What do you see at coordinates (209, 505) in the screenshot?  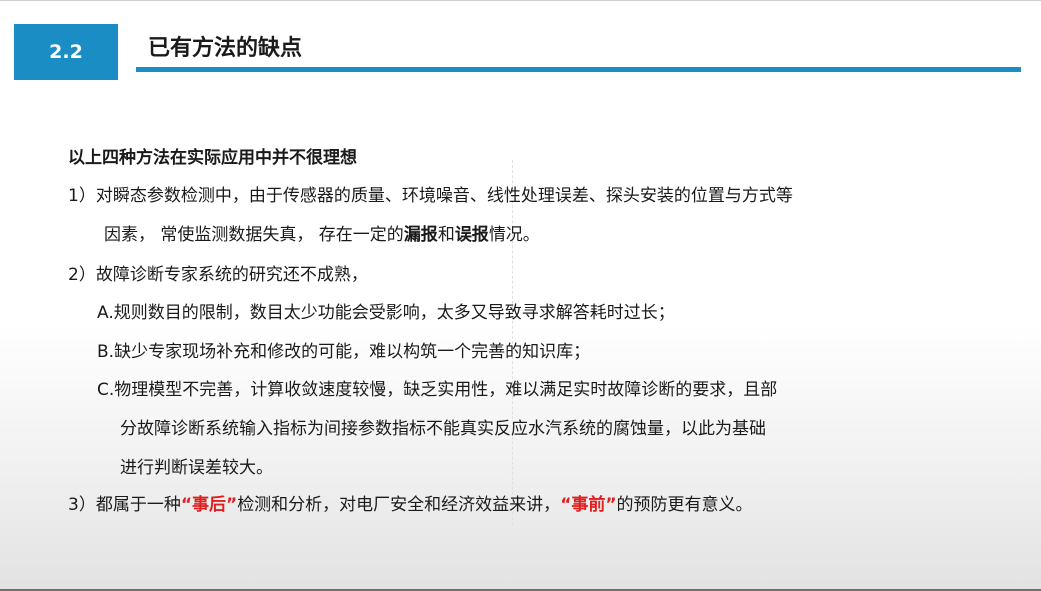 I see `keyword-after-the-fact: “事后”` at bounding box center [209, 505].